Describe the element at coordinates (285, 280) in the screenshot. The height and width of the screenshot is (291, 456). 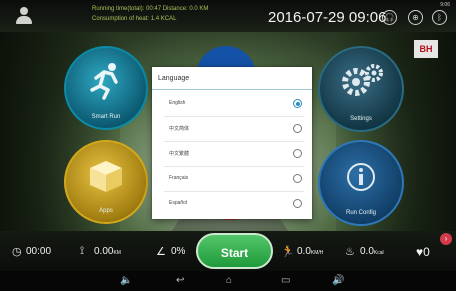
I see `recent-apps-icon: ▭` at that location.